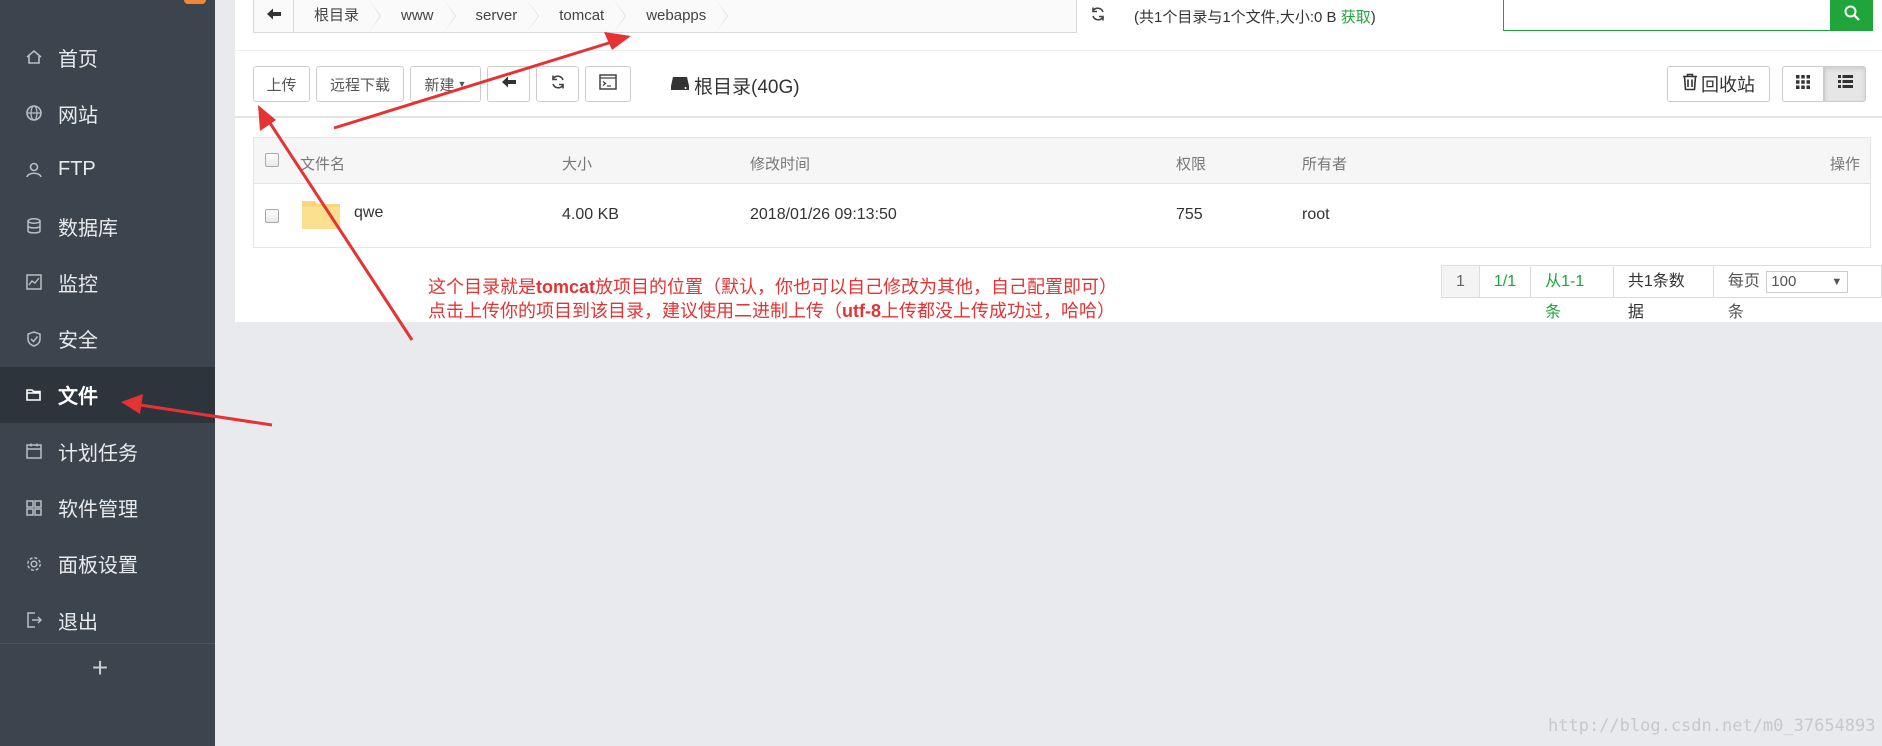 Image resolution: width=1882 pixels, height=746 pixels. Describe the element at coordinates (1690, 84) in the screenshot. I see `trash-icon` at that location.